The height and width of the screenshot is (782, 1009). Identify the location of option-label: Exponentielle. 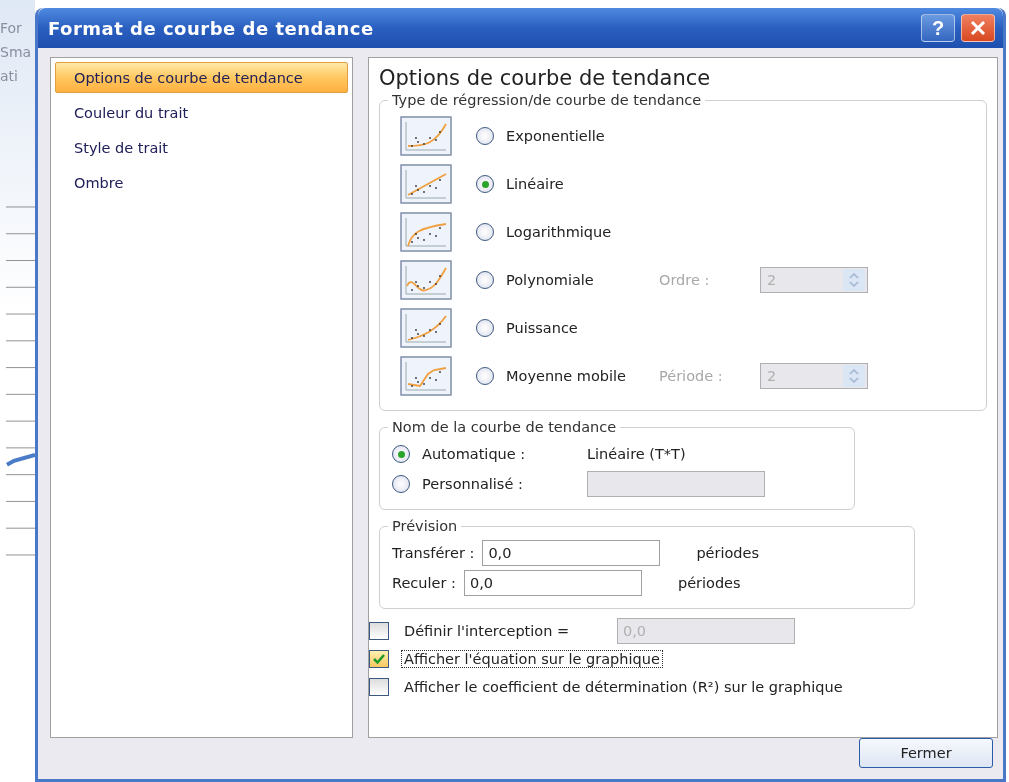
(556, 136).